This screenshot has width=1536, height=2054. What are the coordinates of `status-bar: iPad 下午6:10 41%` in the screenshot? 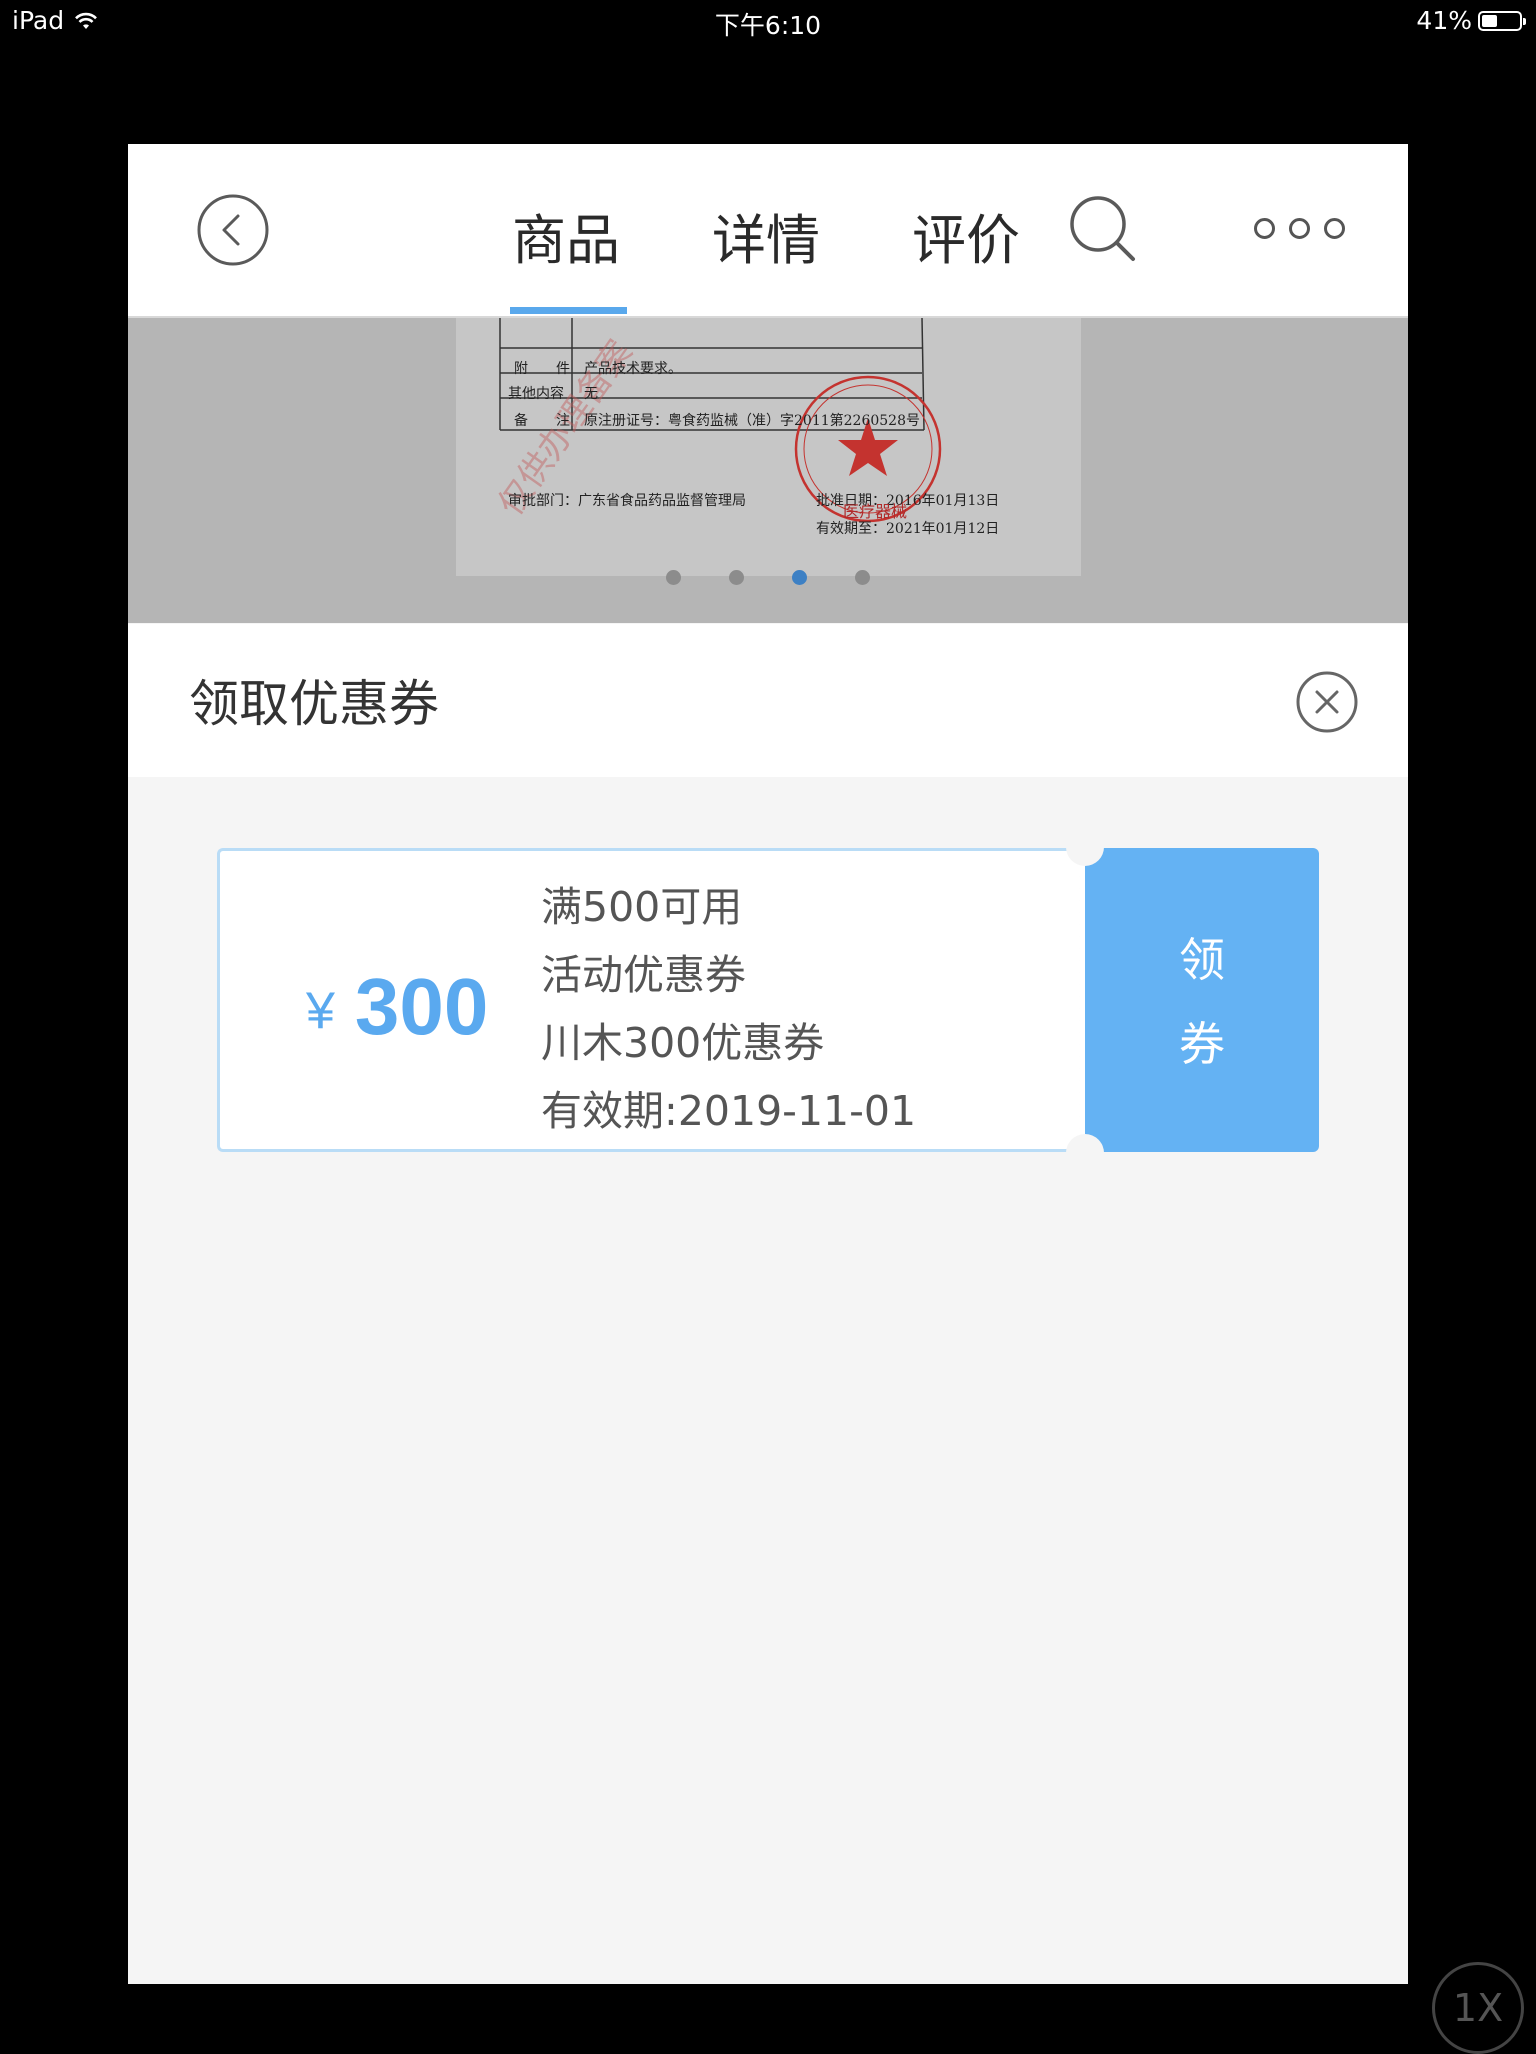 It's located at (768, 21).